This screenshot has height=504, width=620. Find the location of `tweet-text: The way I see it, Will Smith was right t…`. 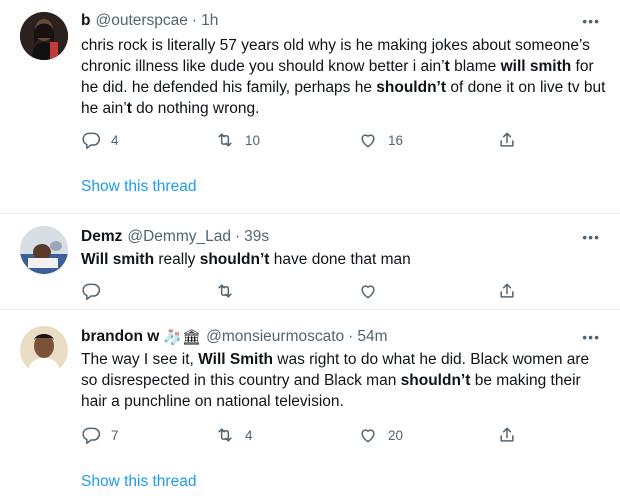

tweet-text: The way I see it, Will Smith was right t… is located at coordinates (343, 380).